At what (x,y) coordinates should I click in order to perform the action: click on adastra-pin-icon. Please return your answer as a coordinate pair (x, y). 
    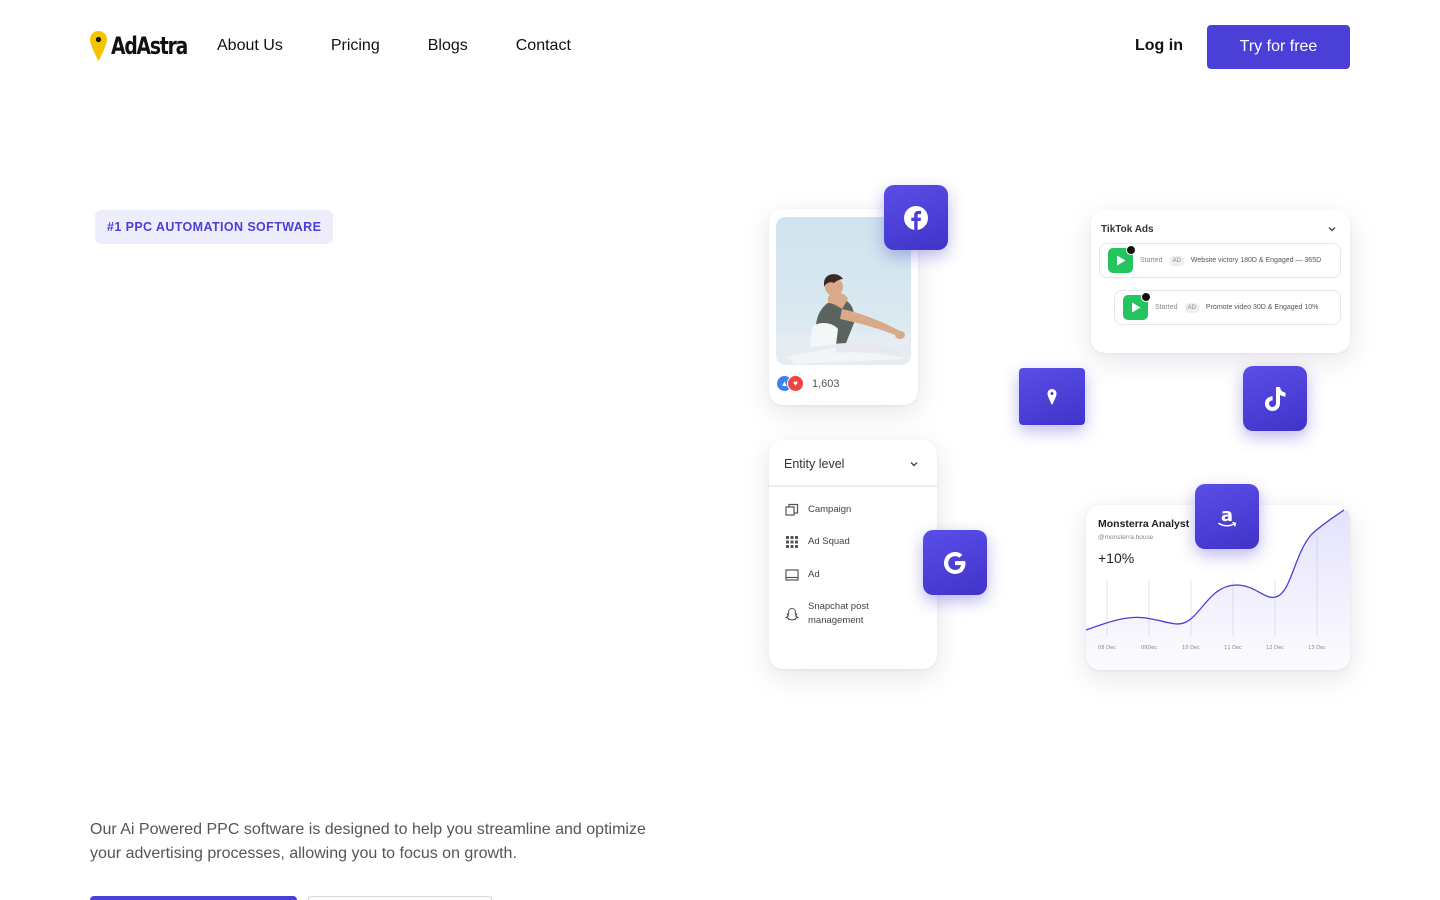
    Looking at the image, I should click on (1052, 396).